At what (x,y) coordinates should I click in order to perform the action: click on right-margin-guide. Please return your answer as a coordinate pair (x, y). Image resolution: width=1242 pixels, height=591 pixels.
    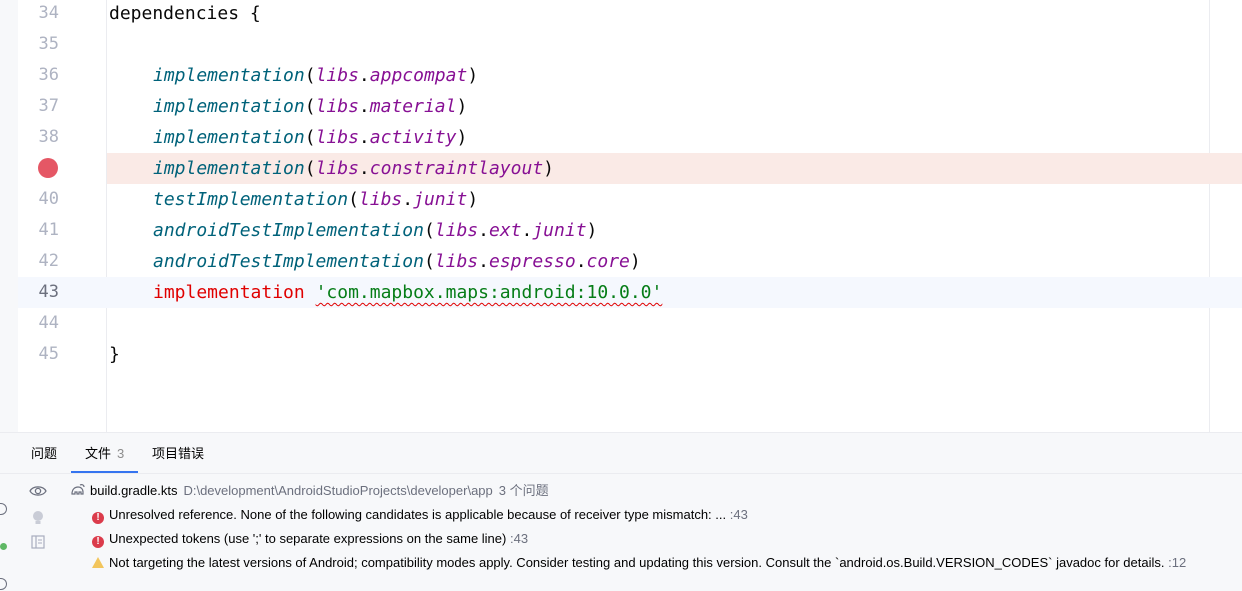
    Looking at the image, I should click on (1209, 216).